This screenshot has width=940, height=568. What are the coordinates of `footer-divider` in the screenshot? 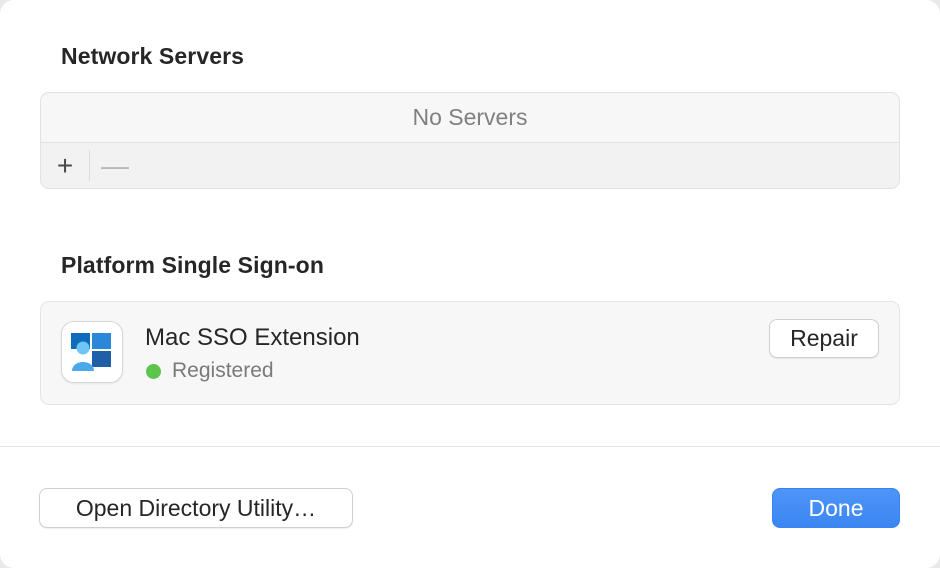 It's located at (470, 446).